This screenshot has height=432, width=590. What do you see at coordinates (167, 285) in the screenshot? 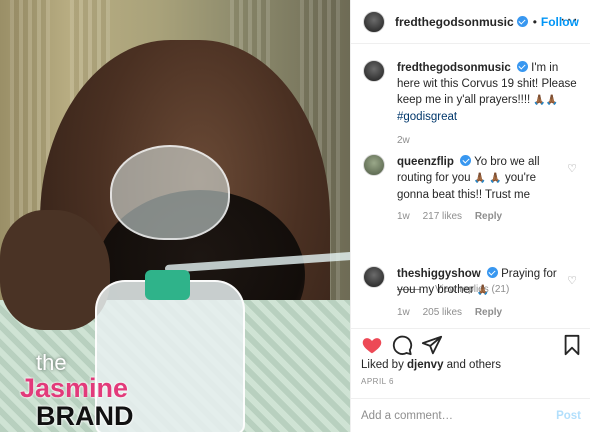
I see `green-valve` at bounding box center [167, 285].